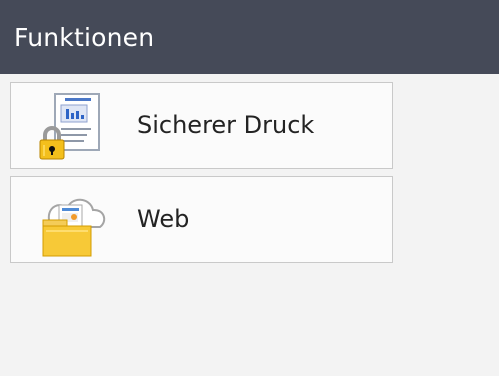 Image resolution: width=499 pixels, height=376 pixels. I want to click on secure-print-icon, so click(70, 127).